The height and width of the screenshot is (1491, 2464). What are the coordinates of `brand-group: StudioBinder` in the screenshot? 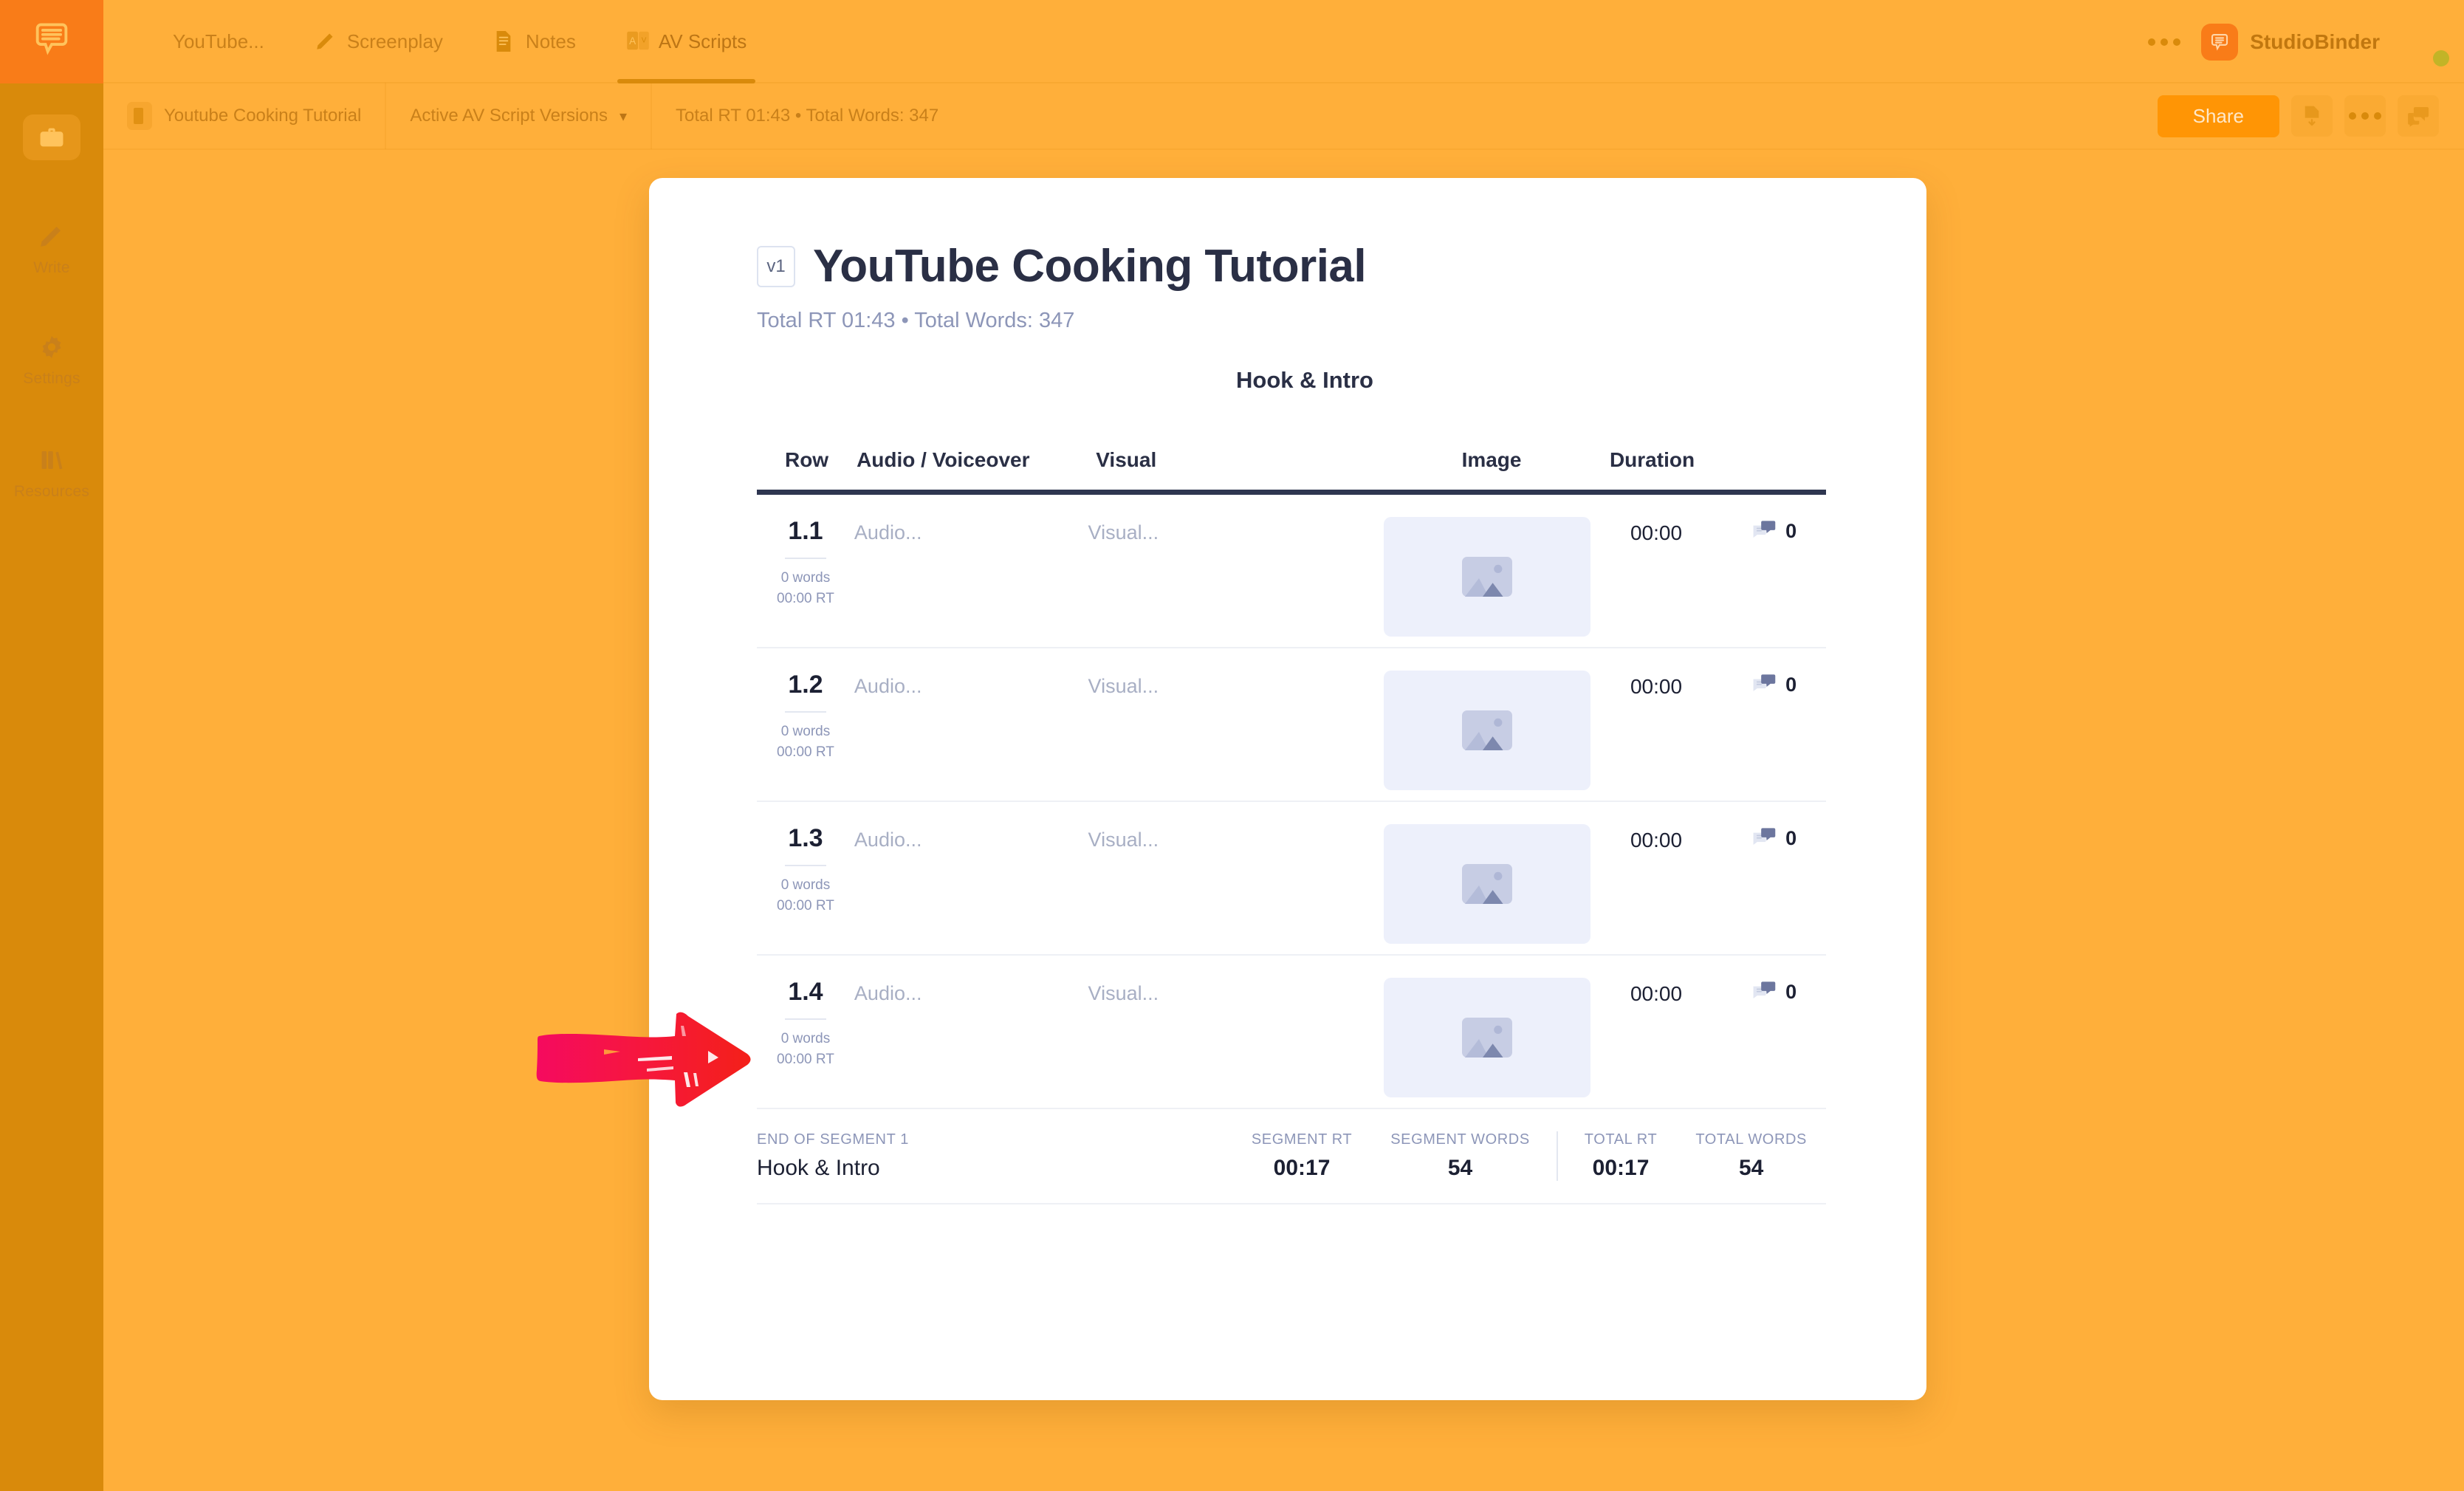 It's located at (2291, 42).